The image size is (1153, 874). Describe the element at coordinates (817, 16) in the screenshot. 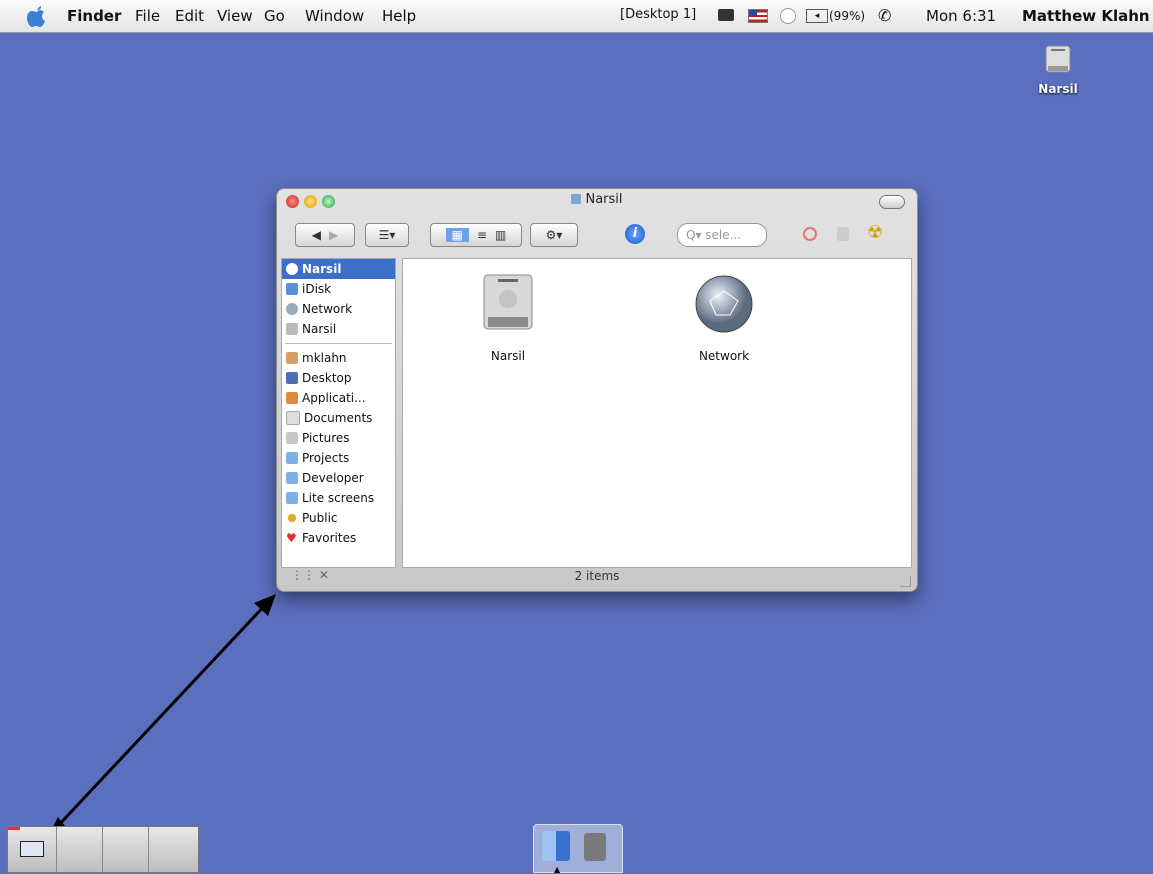

I see `volume-icon: ◂` at that location.